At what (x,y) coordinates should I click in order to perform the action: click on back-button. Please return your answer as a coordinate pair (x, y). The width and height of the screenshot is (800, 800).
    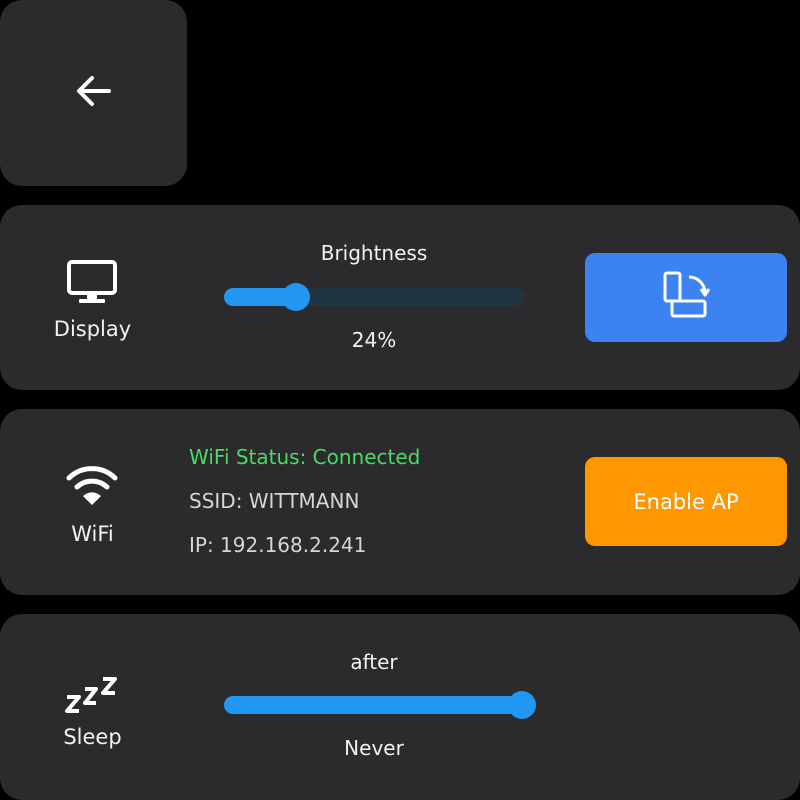
    Looking at the image, I should click on (93, 93).